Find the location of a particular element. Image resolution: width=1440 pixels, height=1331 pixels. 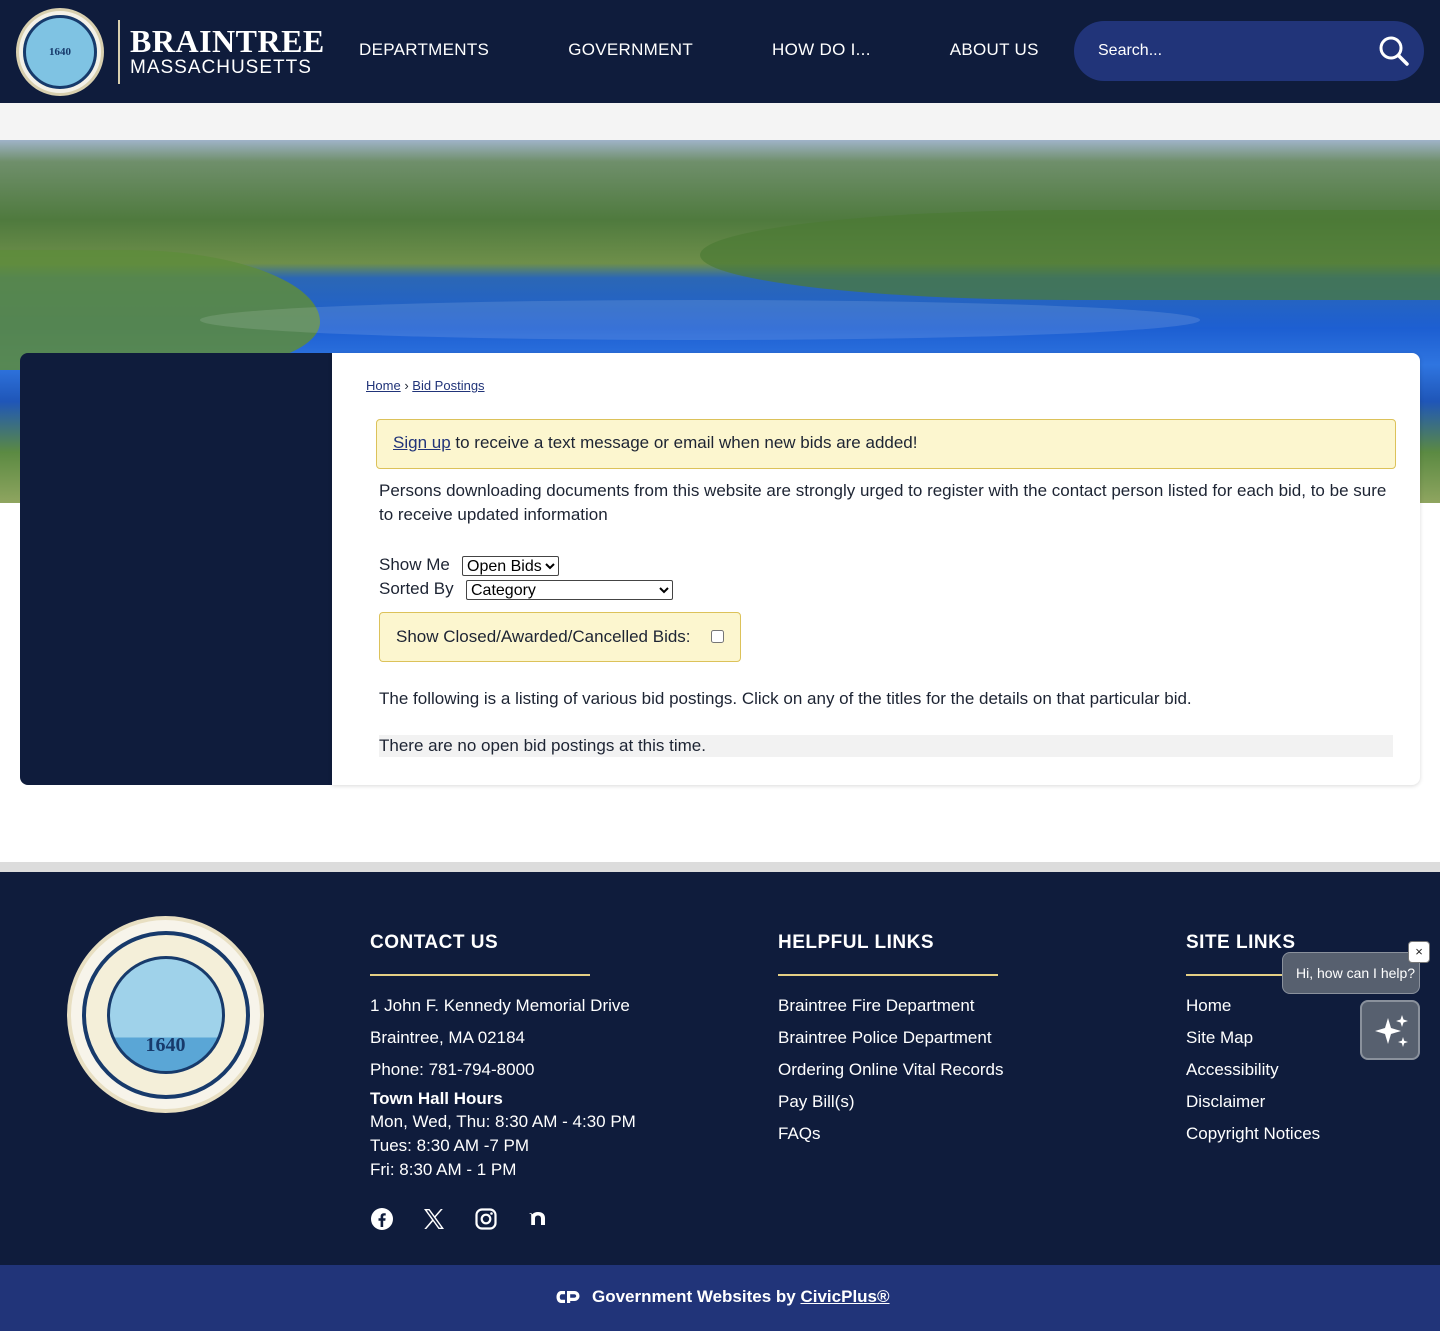

link-site-map: Site Map is located at coordinates (1219, 1037).